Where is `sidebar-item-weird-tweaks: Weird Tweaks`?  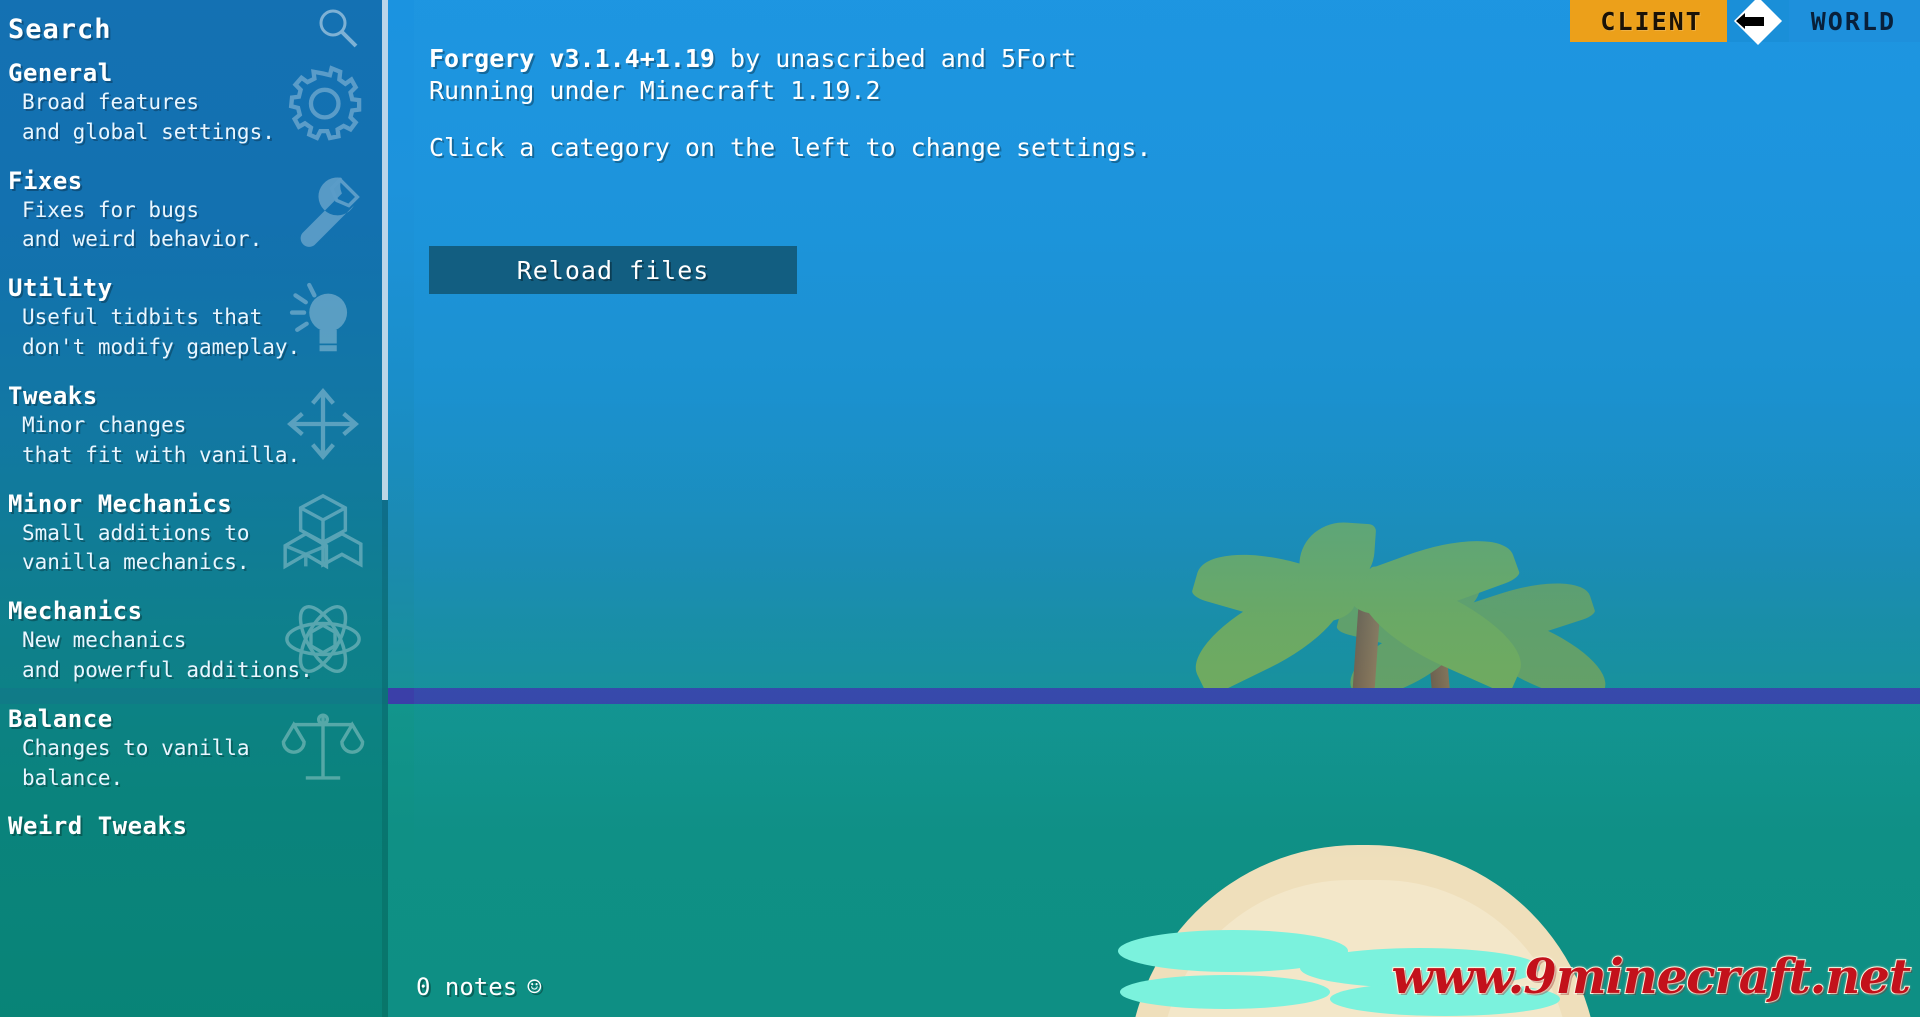
sidebar-item-weird-tweaks: Weird Tweaks is located at coordinates (194, 829).